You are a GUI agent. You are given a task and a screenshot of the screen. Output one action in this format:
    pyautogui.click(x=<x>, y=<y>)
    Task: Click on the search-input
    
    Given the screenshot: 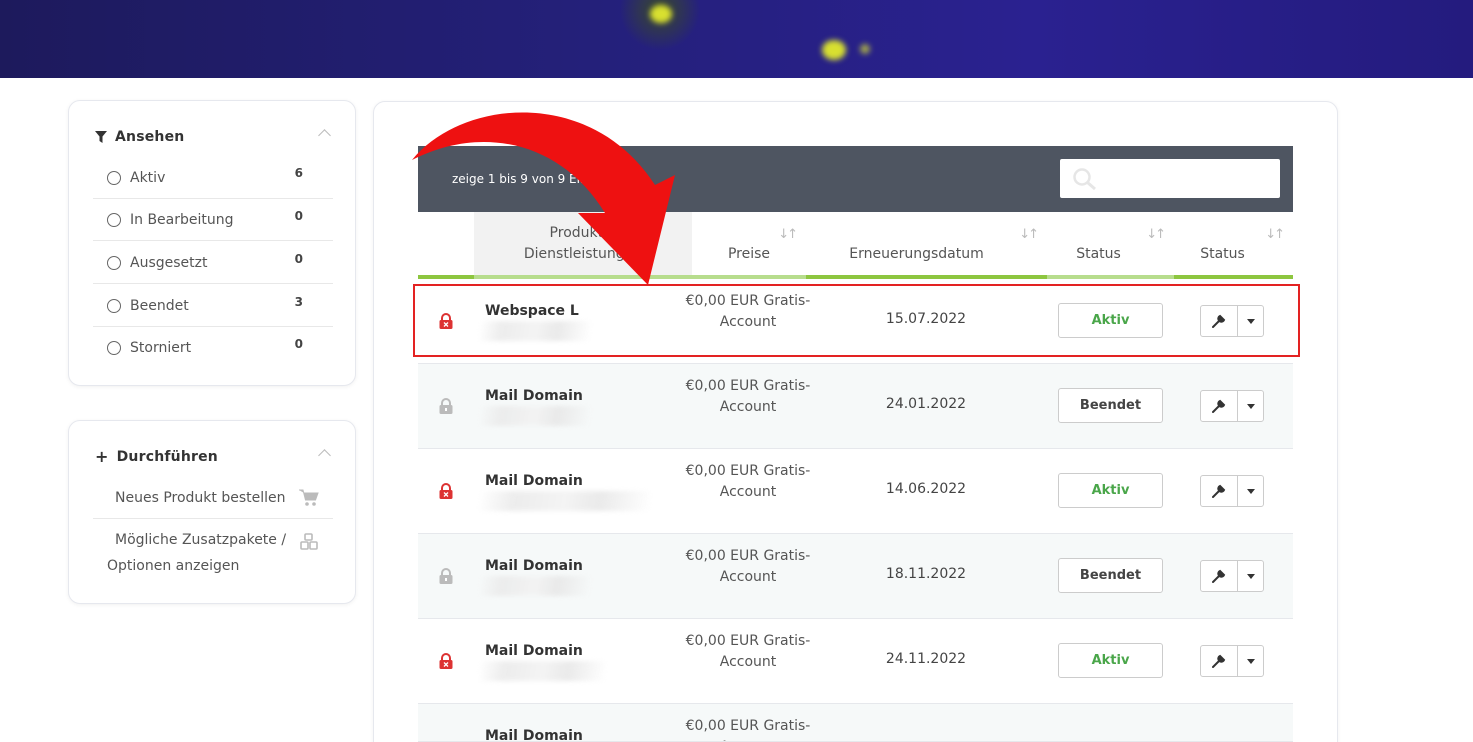 What is the action you would take?
    pyautogui.click(x=1170, y=178)
    